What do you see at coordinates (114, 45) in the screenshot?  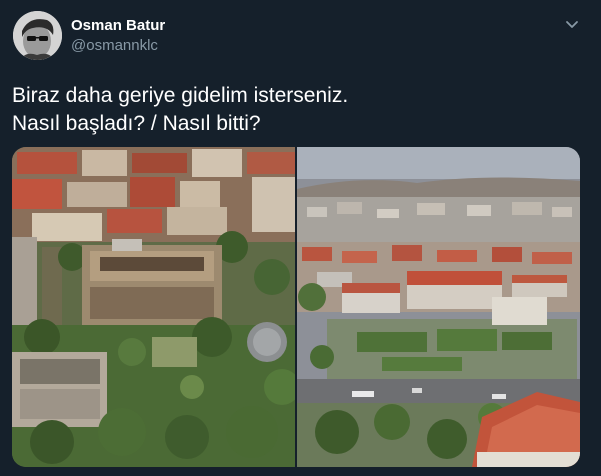 I see `author-handle: @osmannklc` at bounding box center [114, 45].